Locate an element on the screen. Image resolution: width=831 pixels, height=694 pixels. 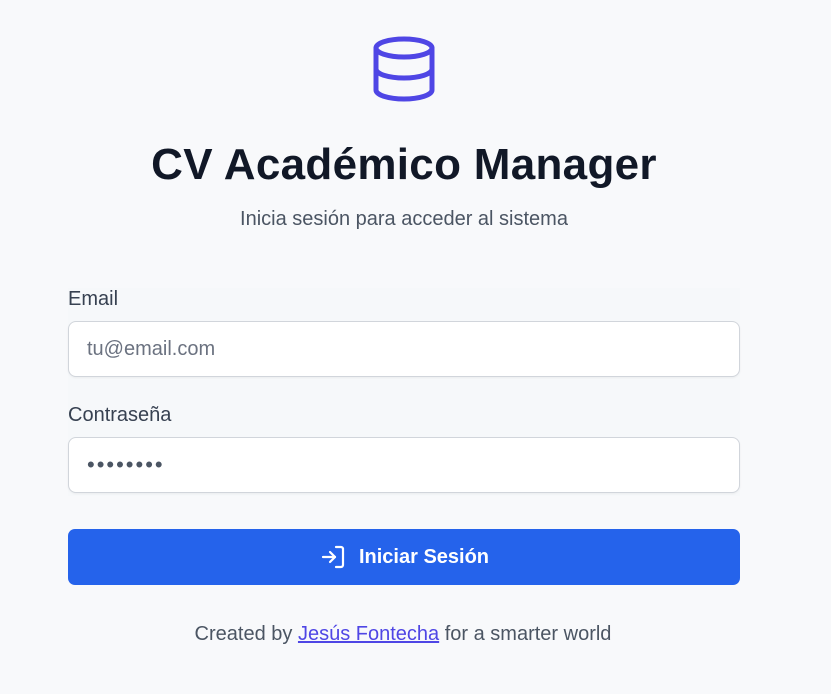
password-label: Contraseña is located at coordinates (120, 415).